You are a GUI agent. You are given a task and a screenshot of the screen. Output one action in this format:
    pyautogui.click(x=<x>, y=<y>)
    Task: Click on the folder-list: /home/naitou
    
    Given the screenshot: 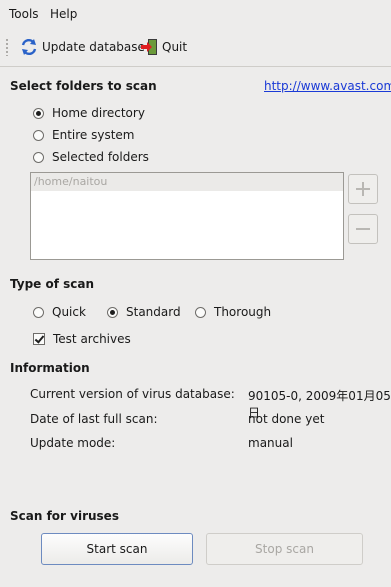 What is the action you would take?
    pyautogui.click(x=187, y=216)
    